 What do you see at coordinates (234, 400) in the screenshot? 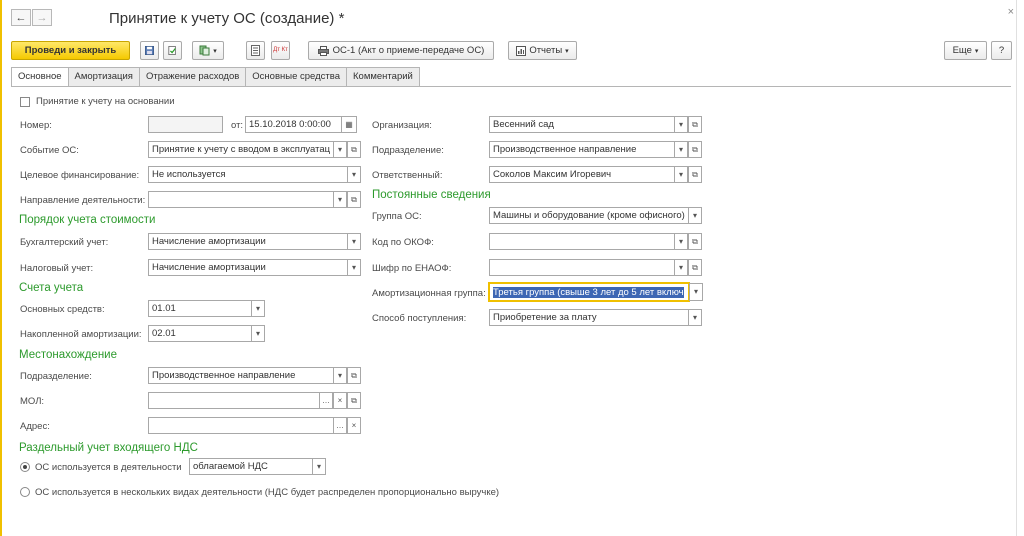
I see `mol-field` at bounding box center [234, 400].